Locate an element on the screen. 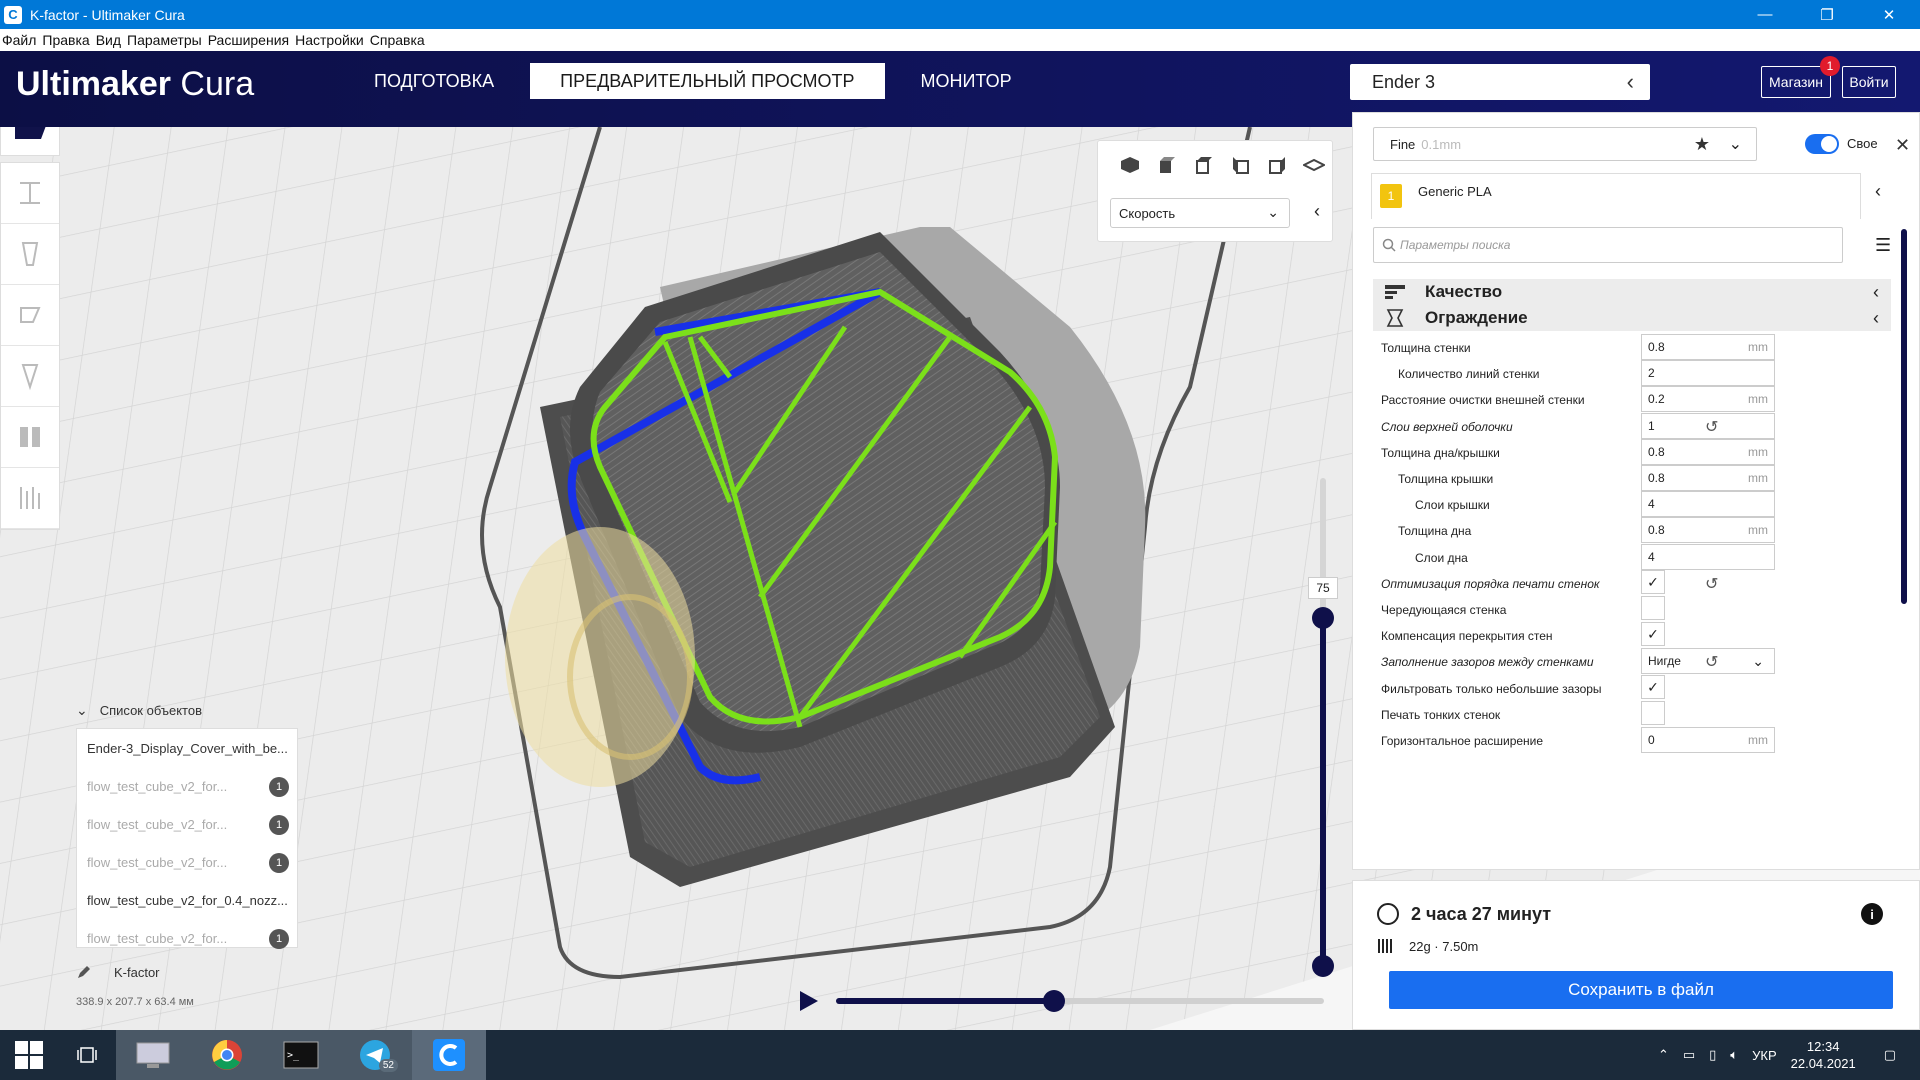  front-view-button is located at coordinates (1167, 165).